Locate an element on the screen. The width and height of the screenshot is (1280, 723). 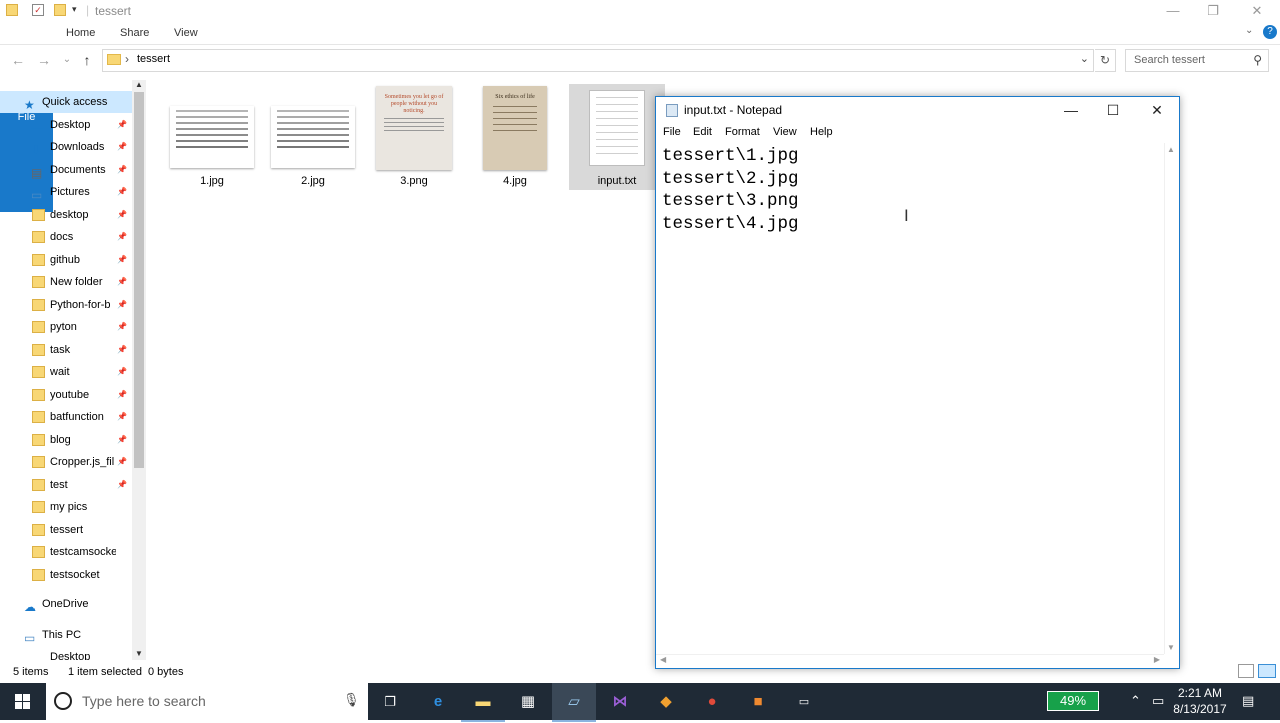
pin-icon: 📌 is located at coordinates (122, 349).